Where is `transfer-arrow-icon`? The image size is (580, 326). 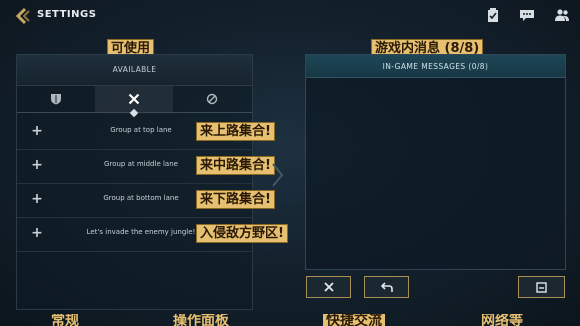
transfer-arrow-icon is located at coordinates (277, 175).